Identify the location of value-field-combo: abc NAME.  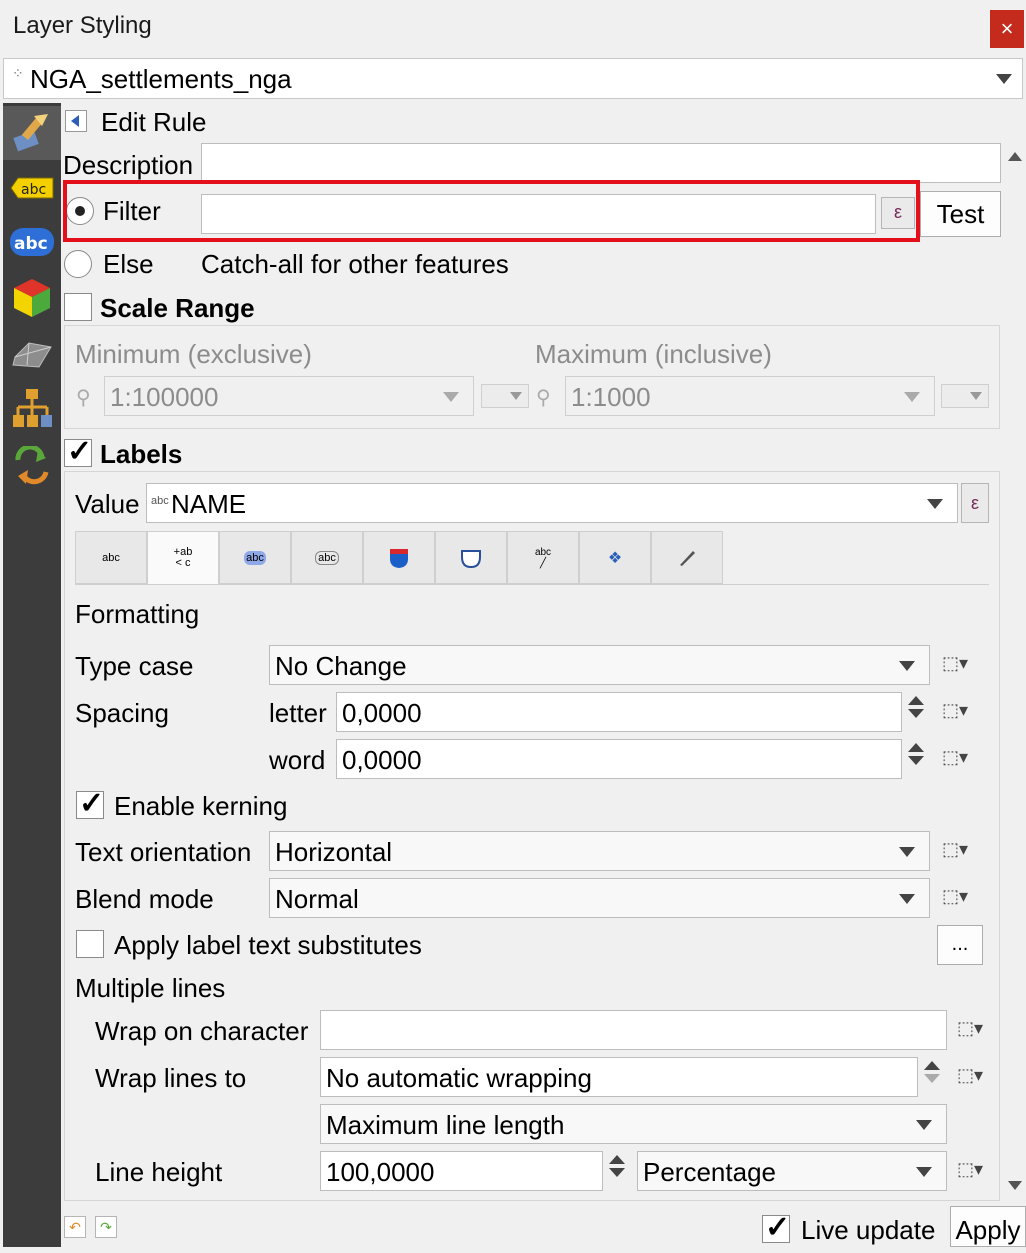
(552, 503).